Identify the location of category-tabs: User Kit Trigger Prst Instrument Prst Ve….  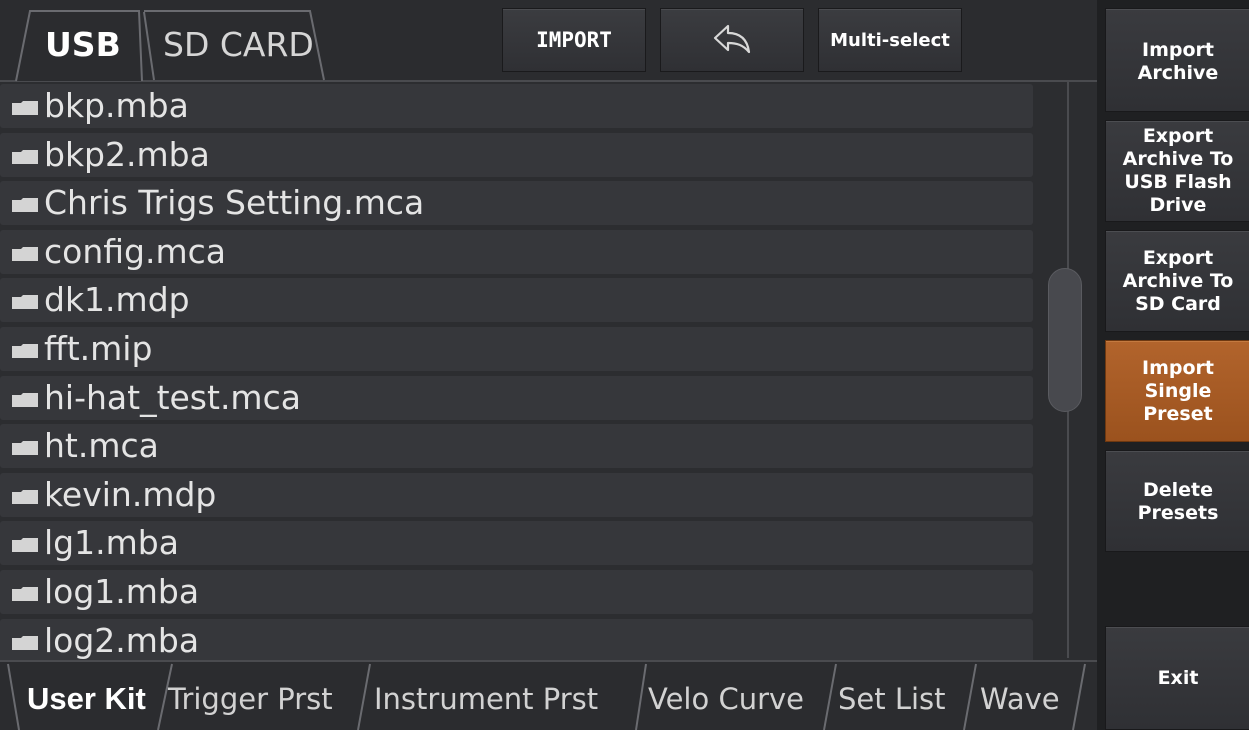
(548, 695).